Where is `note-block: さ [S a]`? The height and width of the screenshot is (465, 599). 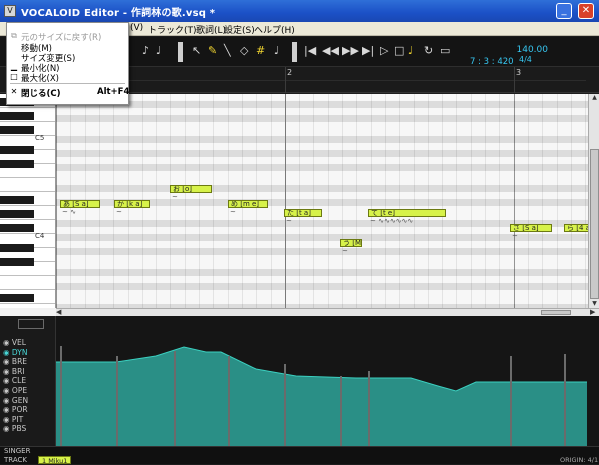
note-block: さ [S a] is located at coordinates (531, 228).